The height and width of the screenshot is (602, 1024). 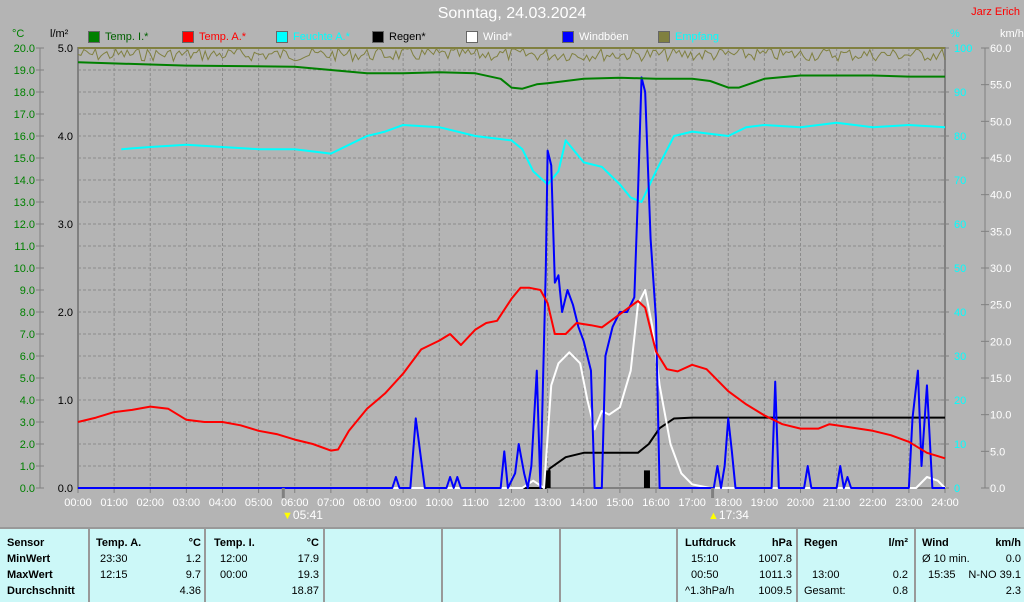 What do you see at coordinates (963, 49) in the screenshot?
I see `humidity-tick-label: 100` at bounding box center [963, 49].